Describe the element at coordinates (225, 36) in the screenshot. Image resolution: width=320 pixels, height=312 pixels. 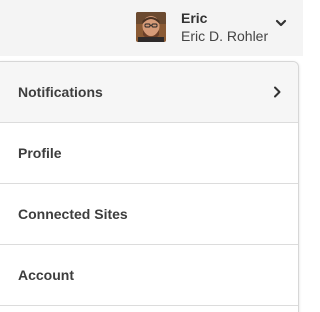
I see `user-full-name: Eric D. Rohler` at that location.